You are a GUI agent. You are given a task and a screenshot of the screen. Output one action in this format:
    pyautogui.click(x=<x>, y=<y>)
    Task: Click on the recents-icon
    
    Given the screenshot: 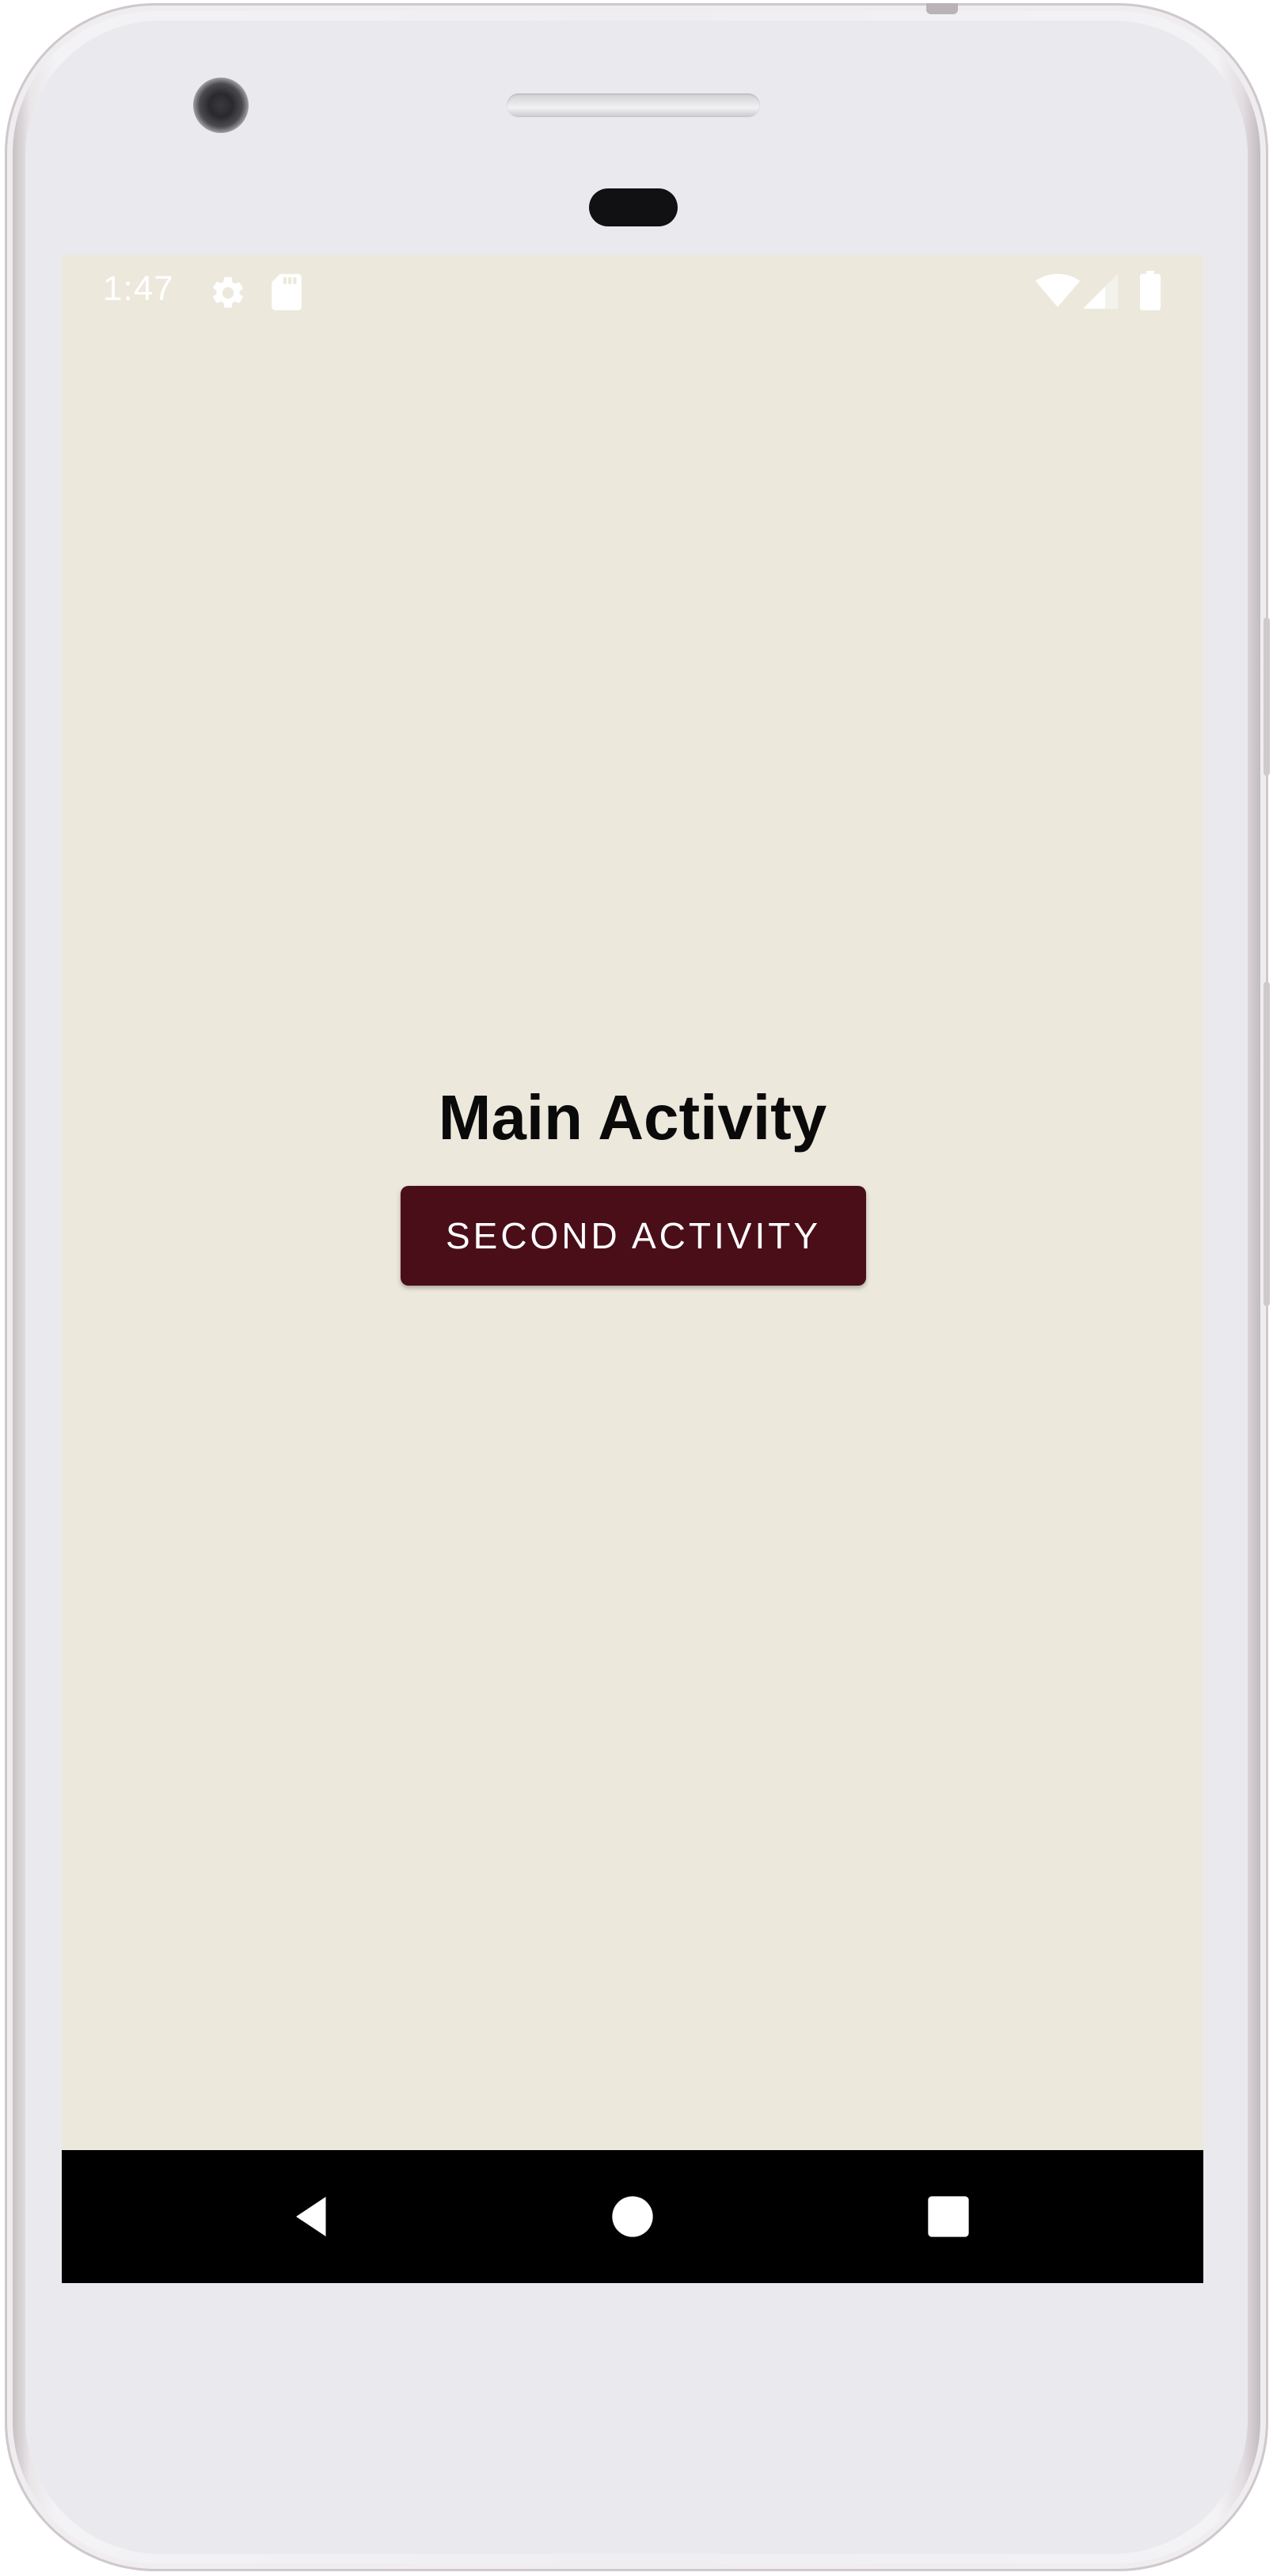 What is the action you would take?
    pyautogui.click(x=948, y=2216)
    